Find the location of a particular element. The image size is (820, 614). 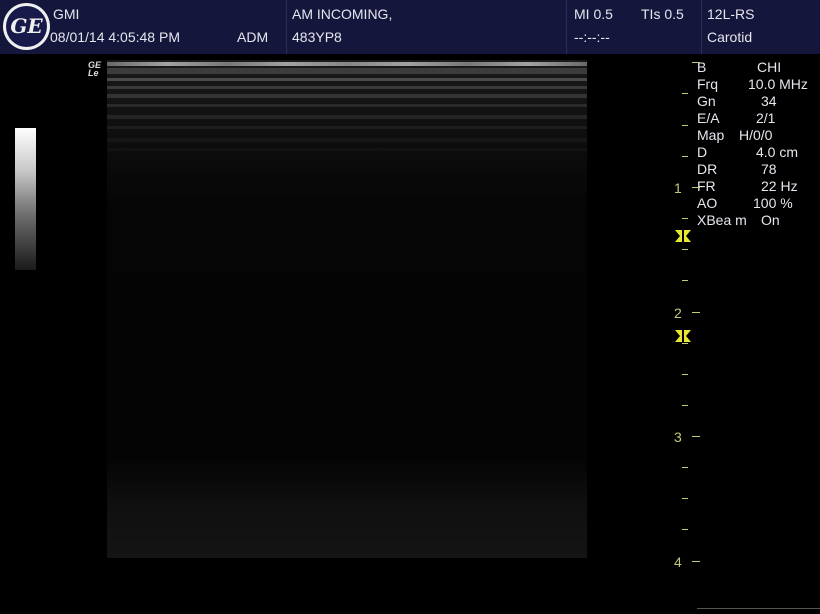

depth-label-3: 3 is located at coordinates (678, 437).